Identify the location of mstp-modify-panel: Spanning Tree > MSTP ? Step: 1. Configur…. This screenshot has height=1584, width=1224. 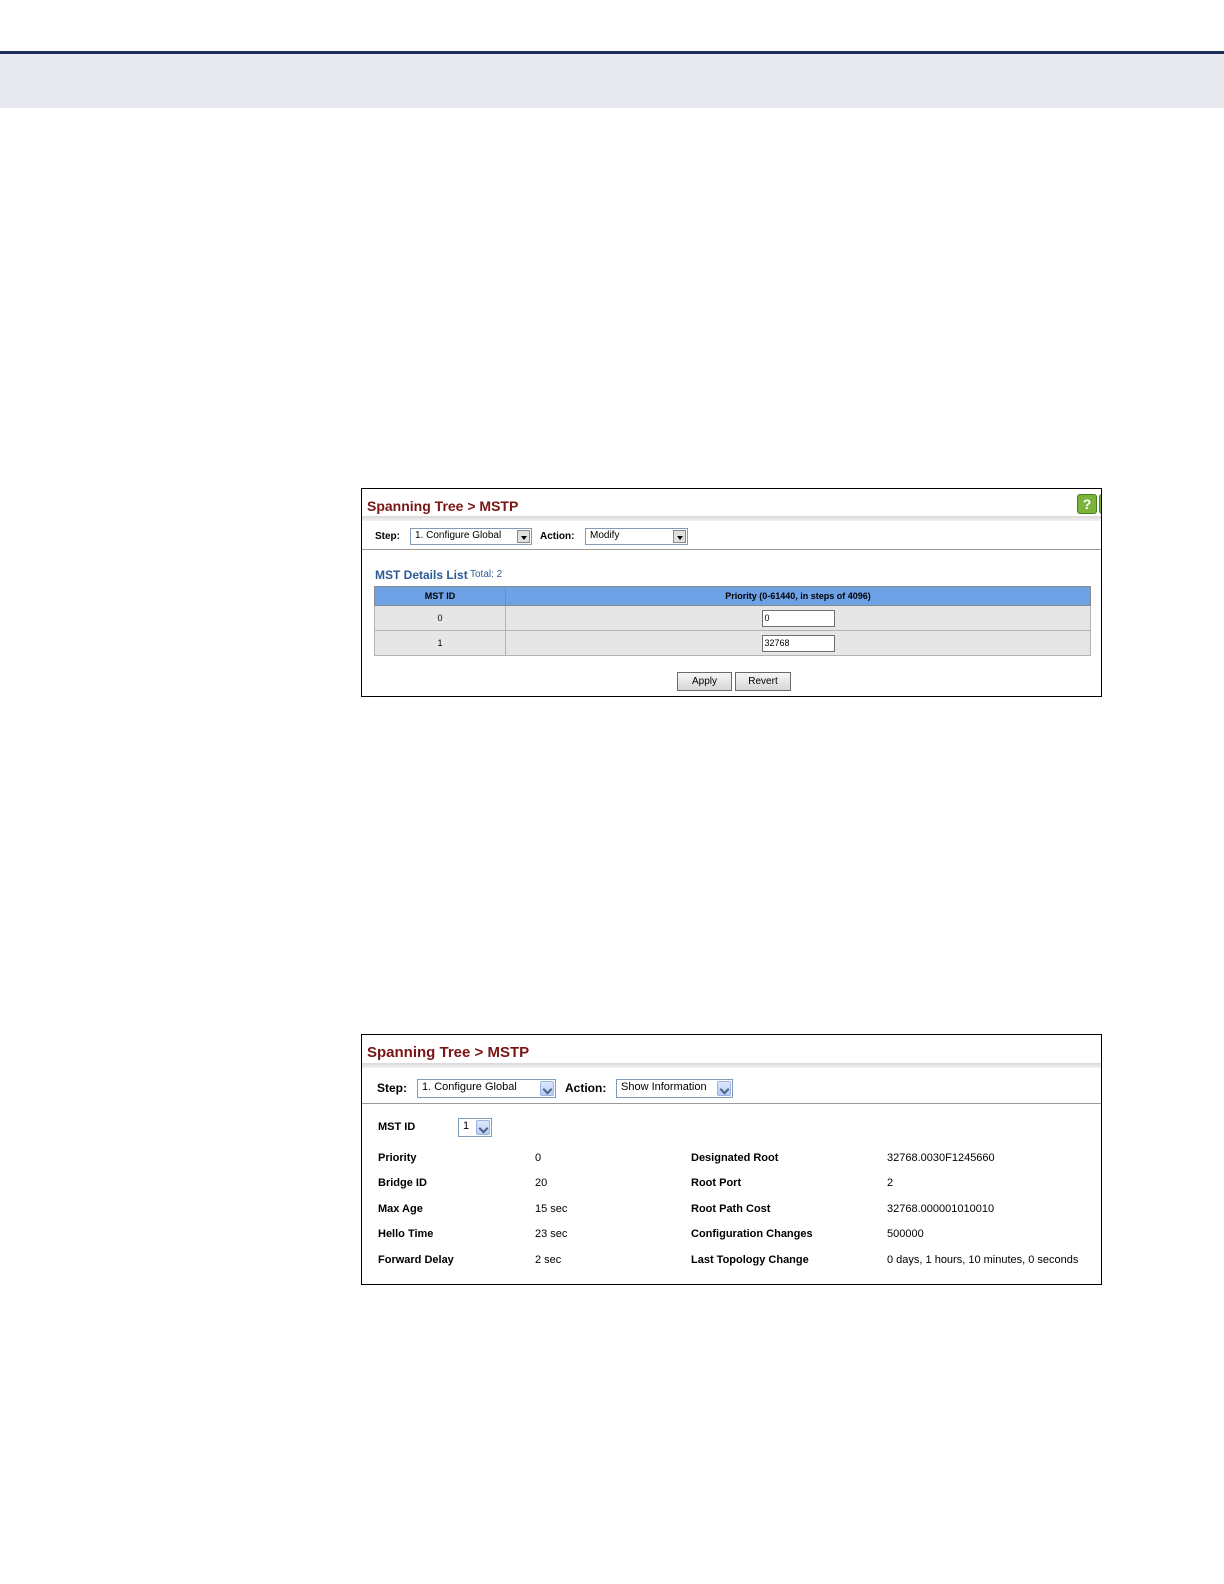
(731, 592).